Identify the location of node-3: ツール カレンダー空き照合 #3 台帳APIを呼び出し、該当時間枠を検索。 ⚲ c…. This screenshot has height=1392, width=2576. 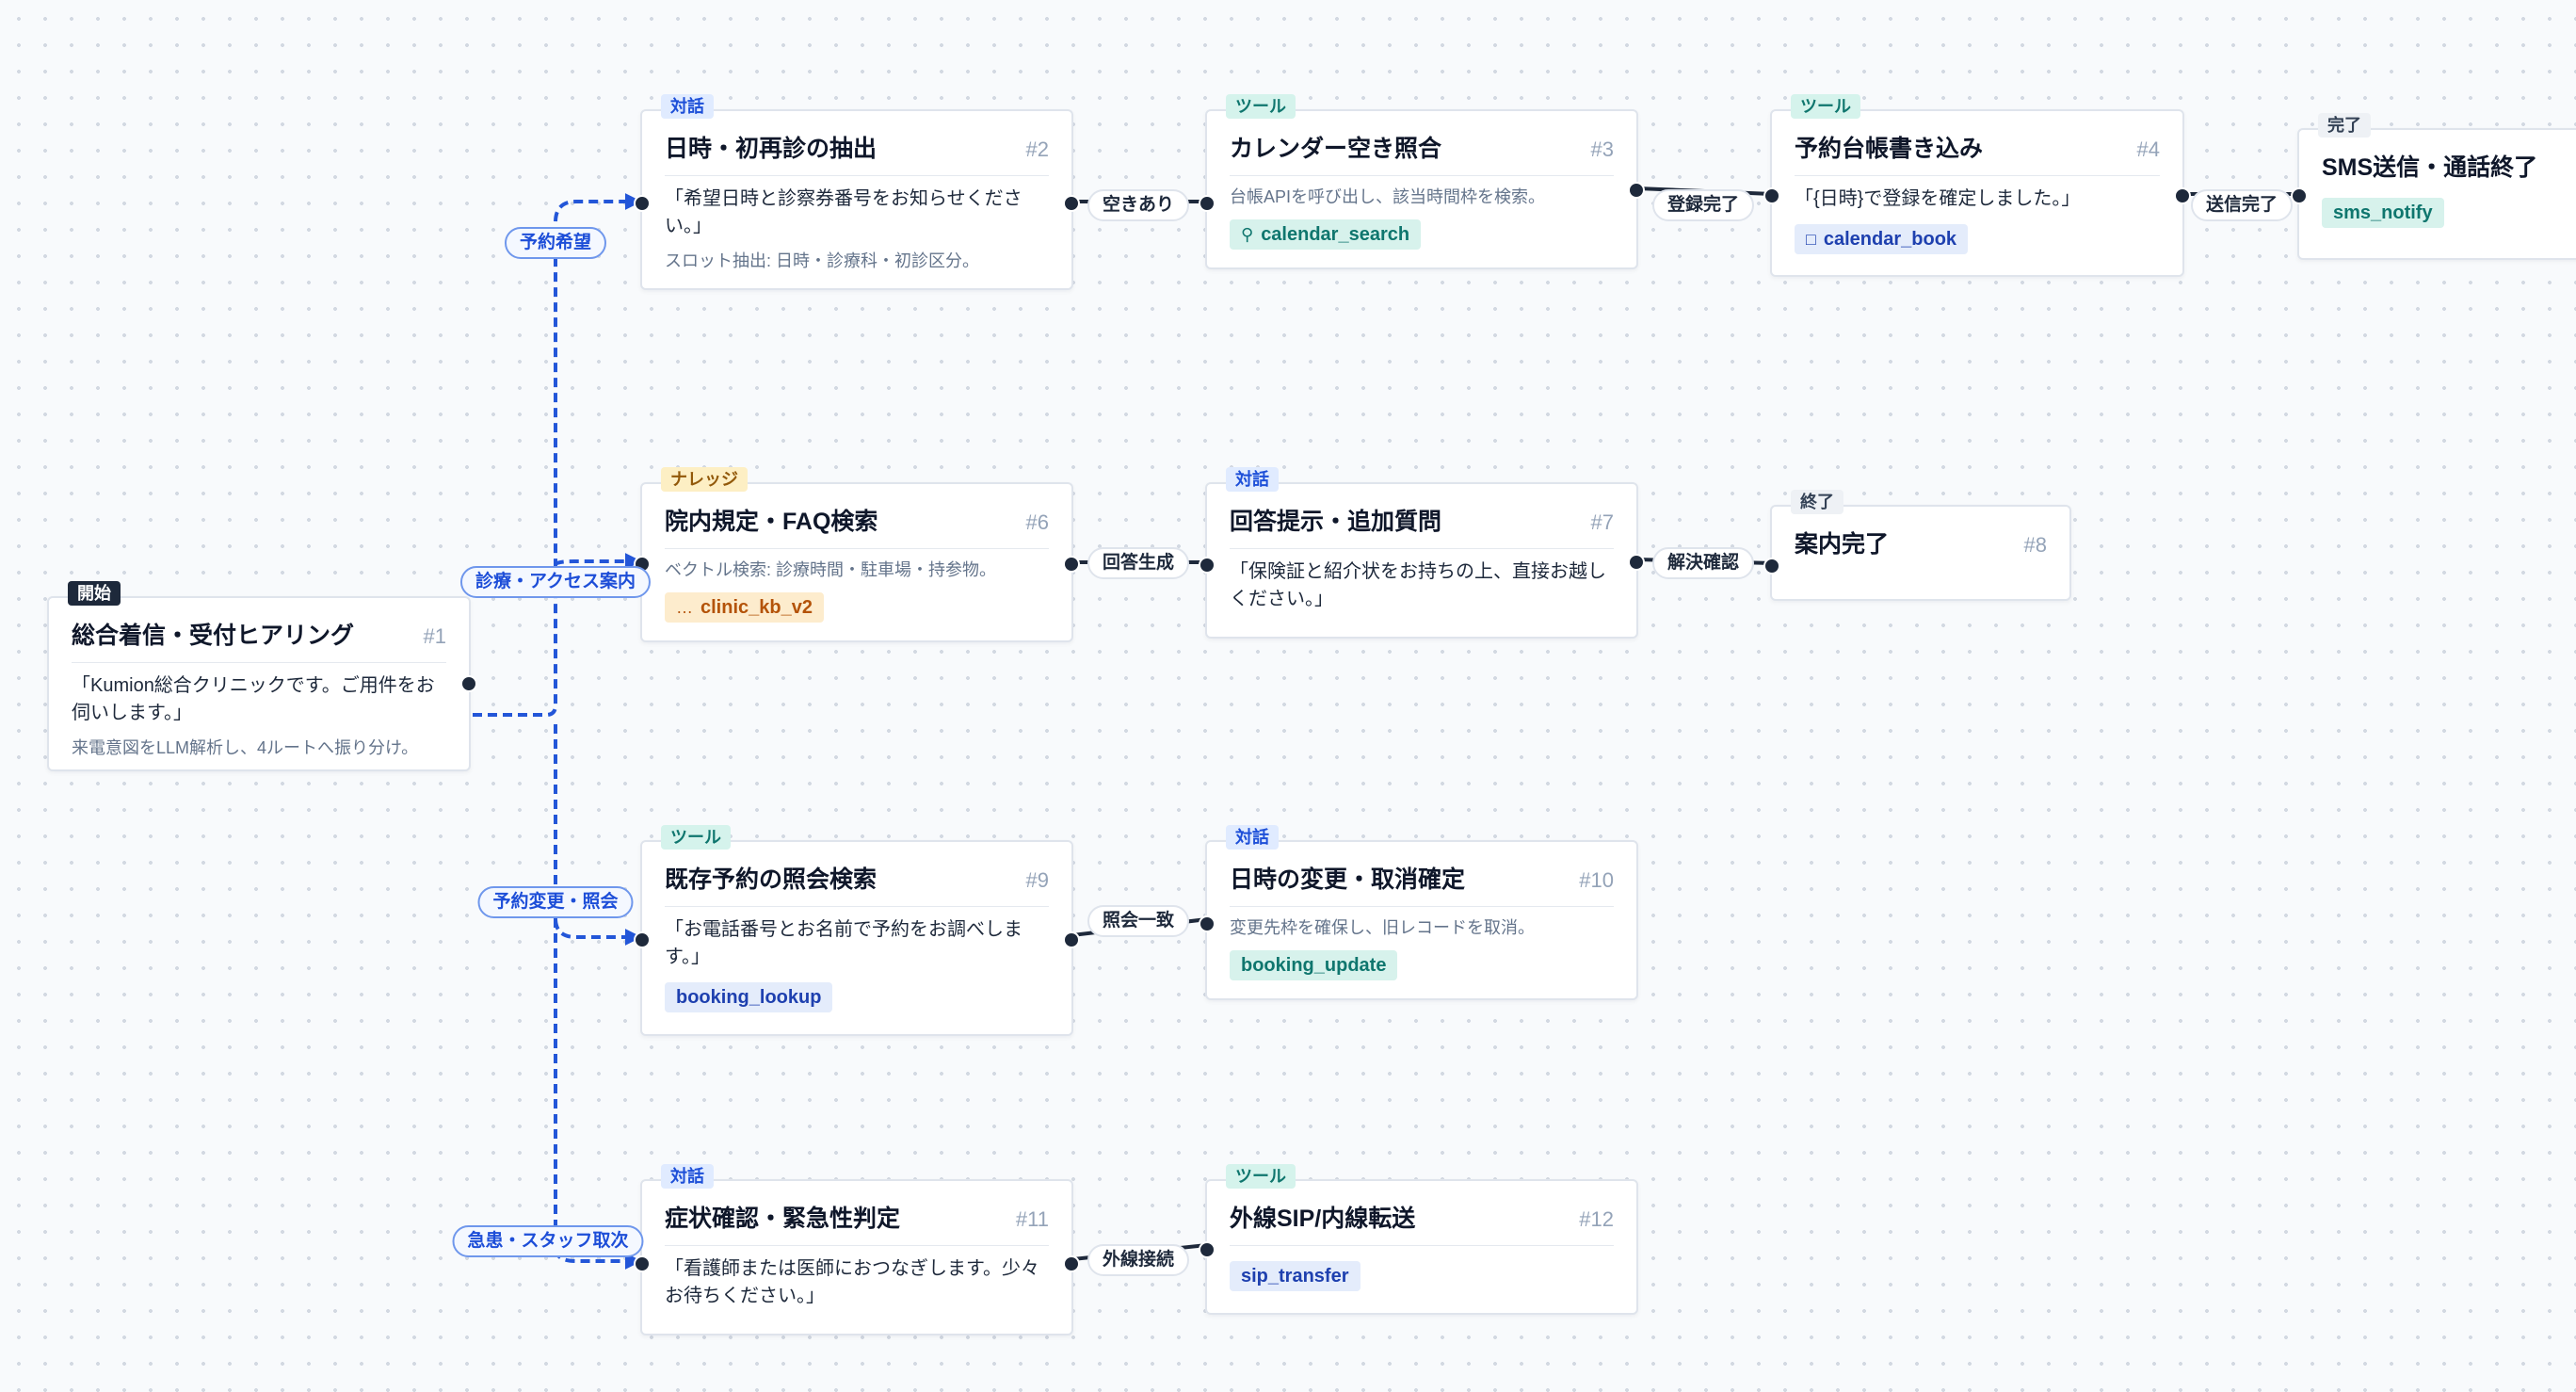
(1422, 181).